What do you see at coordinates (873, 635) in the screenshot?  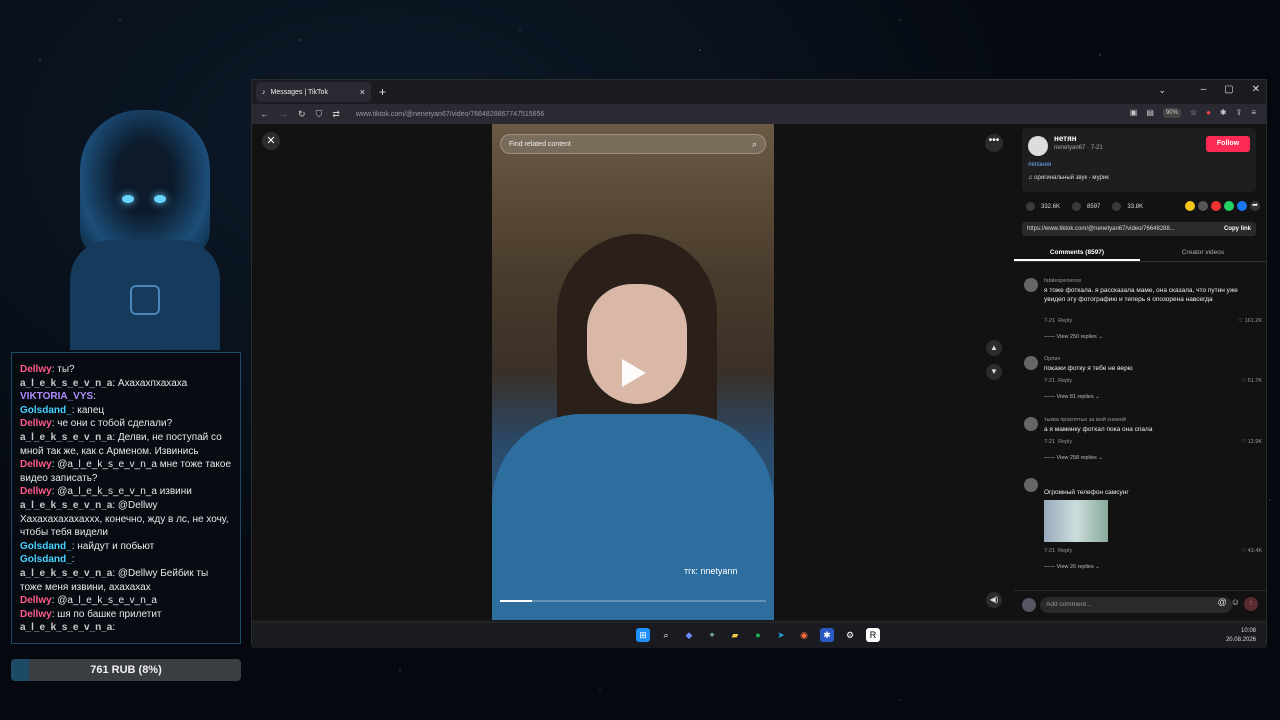 I see `app-r-icon: R` at bounding box center [873, 635].